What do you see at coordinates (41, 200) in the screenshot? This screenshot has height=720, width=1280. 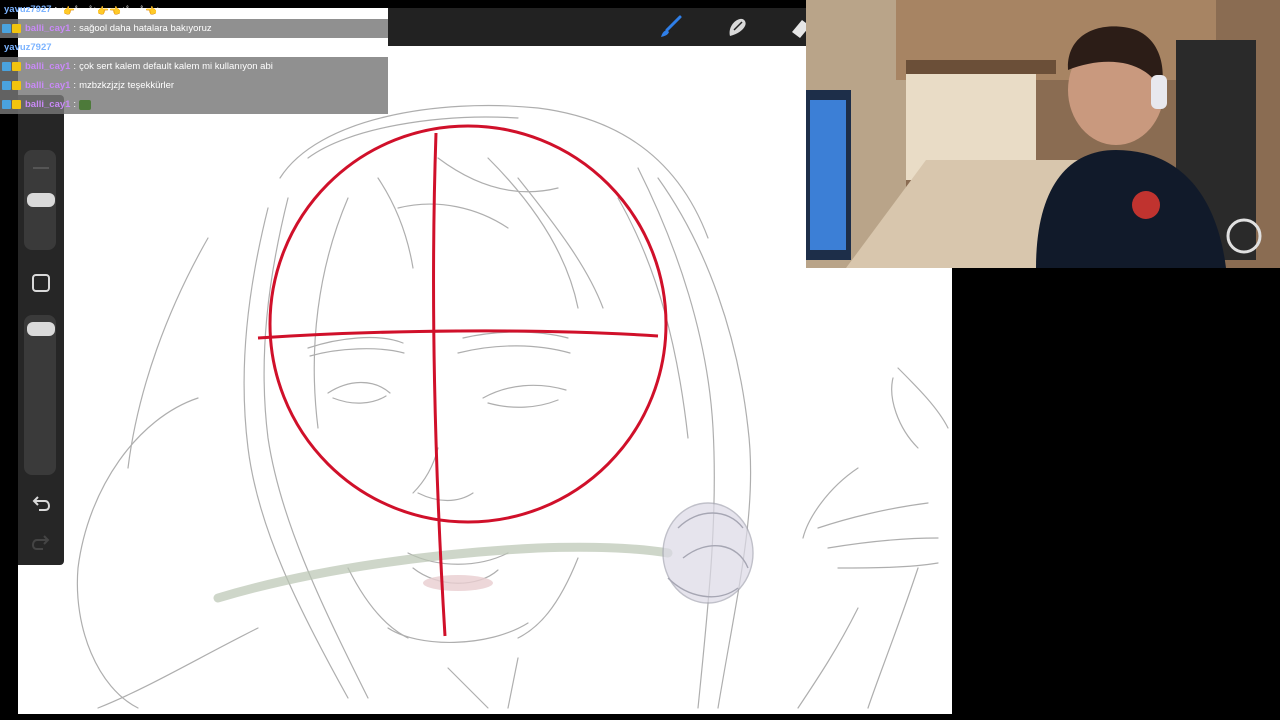 I see `brush-size-handle` at bounding box center [41, 200].